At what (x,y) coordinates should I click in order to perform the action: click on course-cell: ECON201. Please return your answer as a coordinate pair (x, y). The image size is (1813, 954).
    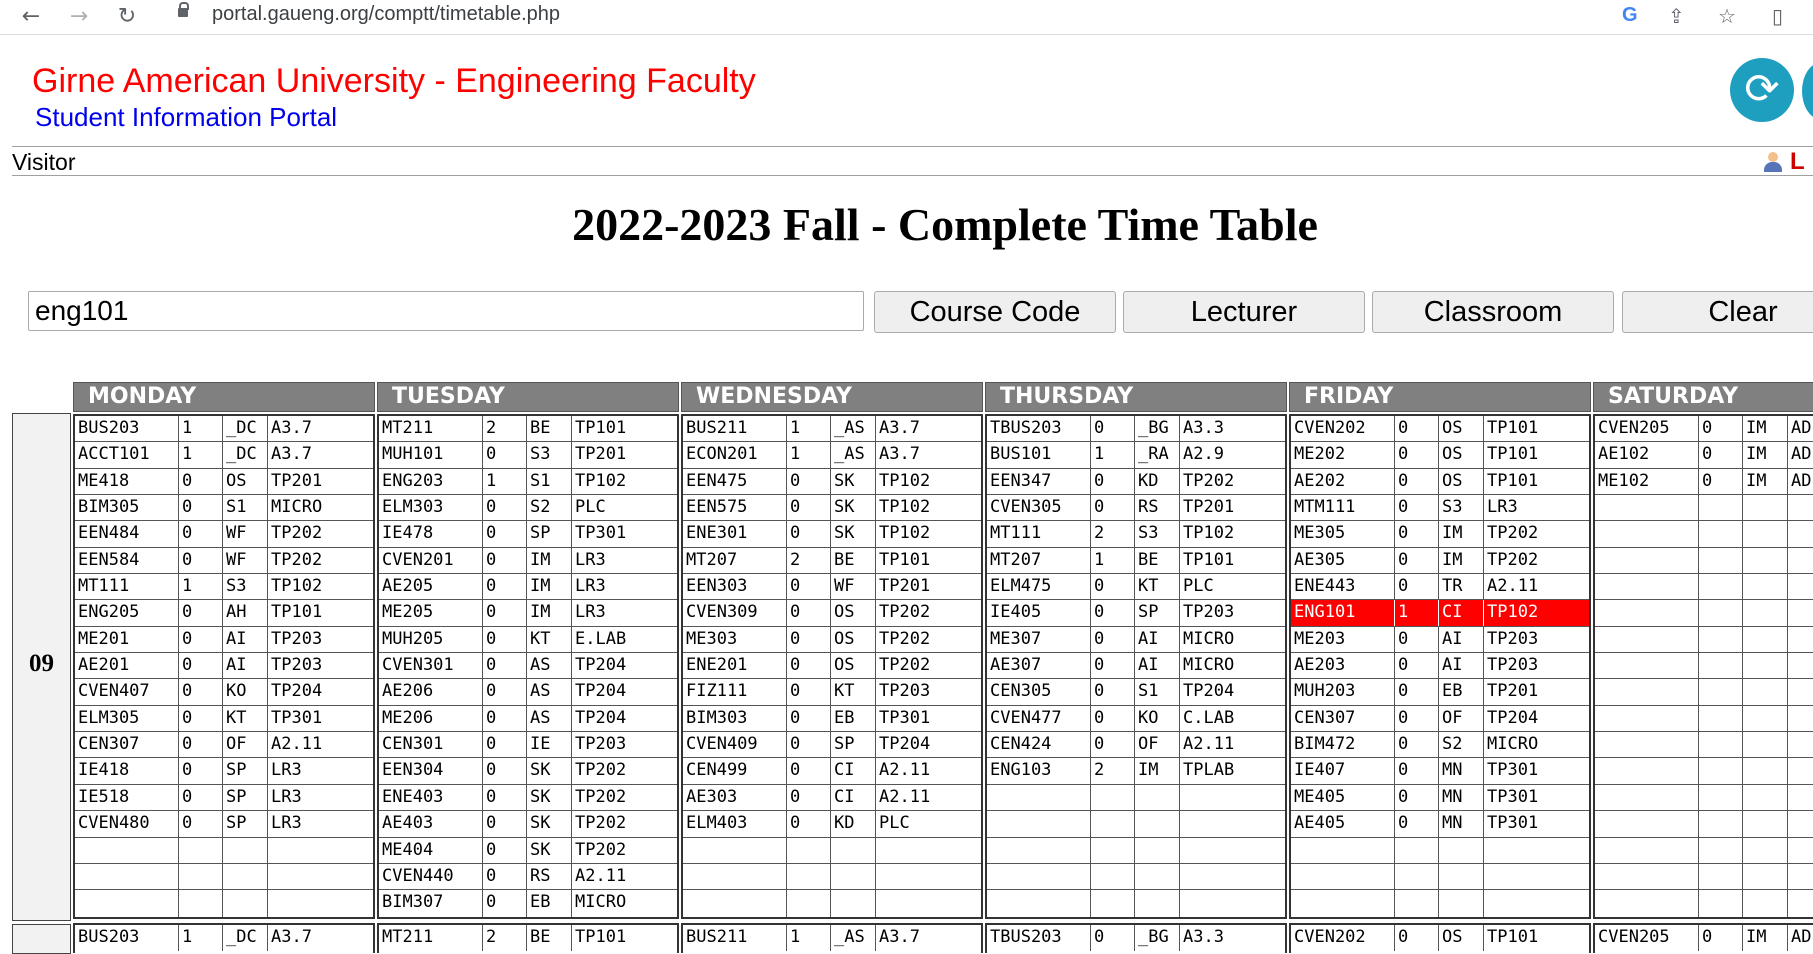
    Looking at the image, I should click on (735, 455).